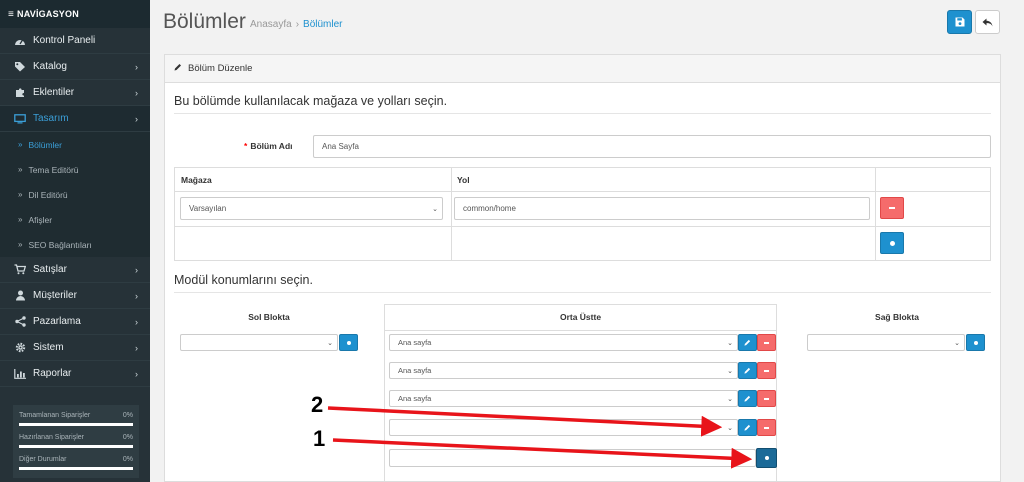 Image resolution: width=1024 pixels, height=482 pixels. Describe the element at coordinates (317, 404) in the screenshot. I see `annotation-label-2: 2` at that location.